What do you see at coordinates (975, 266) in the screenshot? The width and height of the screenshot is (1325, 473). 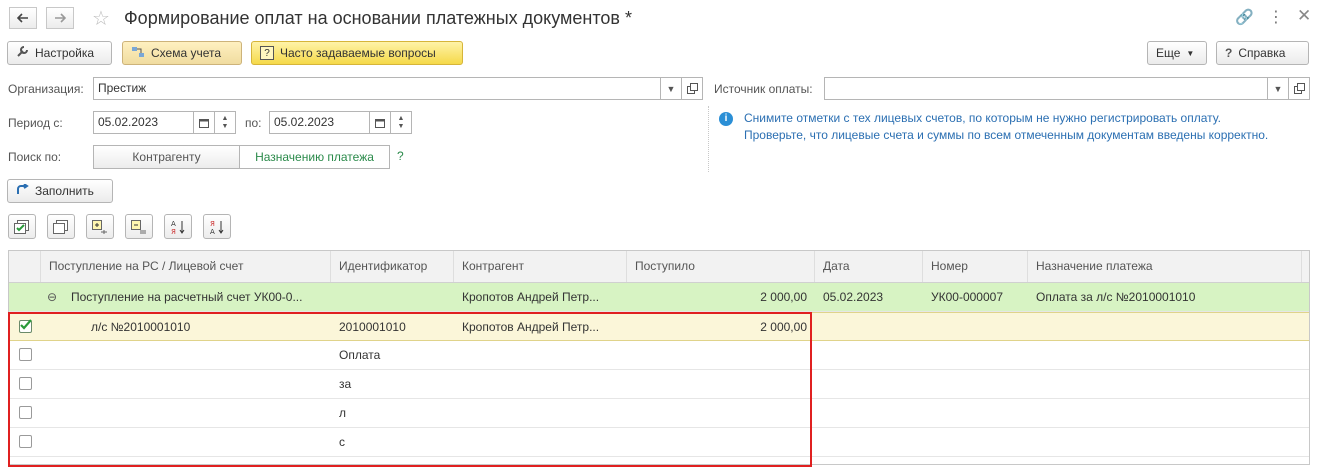 I see `header-number: Номер` at bounding box center [975, 266].